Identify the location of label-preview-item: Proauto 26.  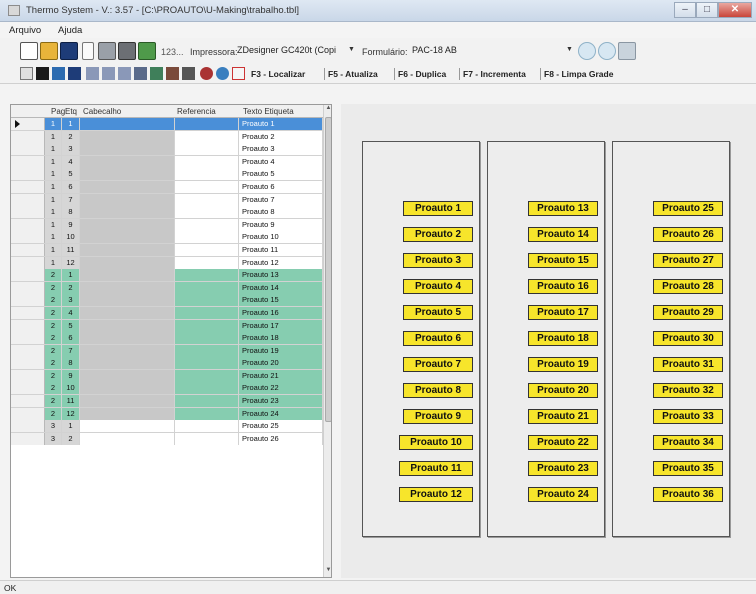
(688, 234).